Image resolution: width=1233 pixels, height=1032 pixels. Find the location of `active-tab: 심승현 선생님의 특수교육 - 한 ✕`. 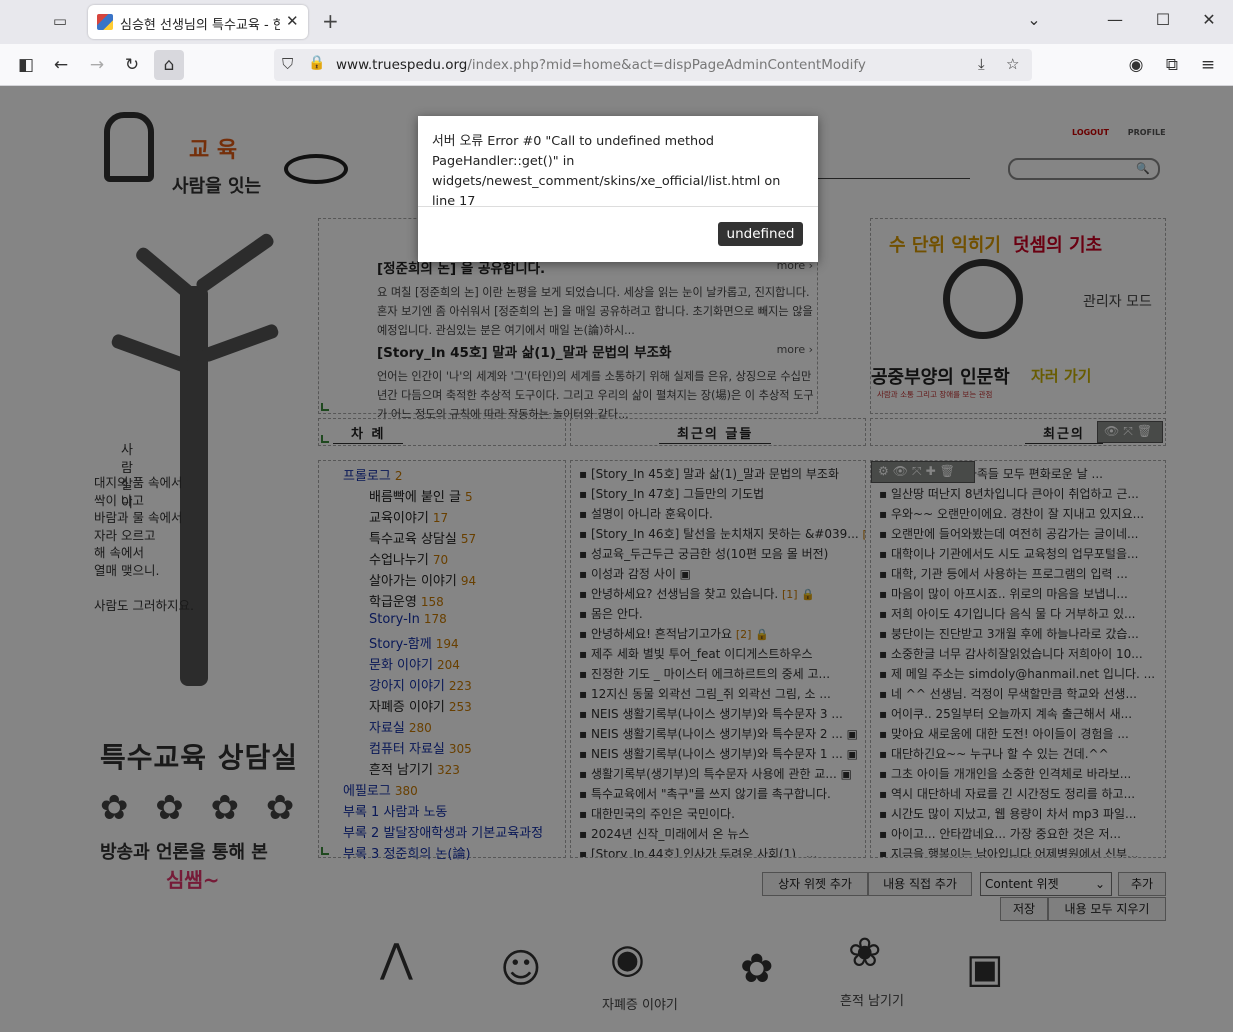

active-tab: 심승현 선생님의 특수교육 - 한 ✕ is located at coordinates (198, 22).